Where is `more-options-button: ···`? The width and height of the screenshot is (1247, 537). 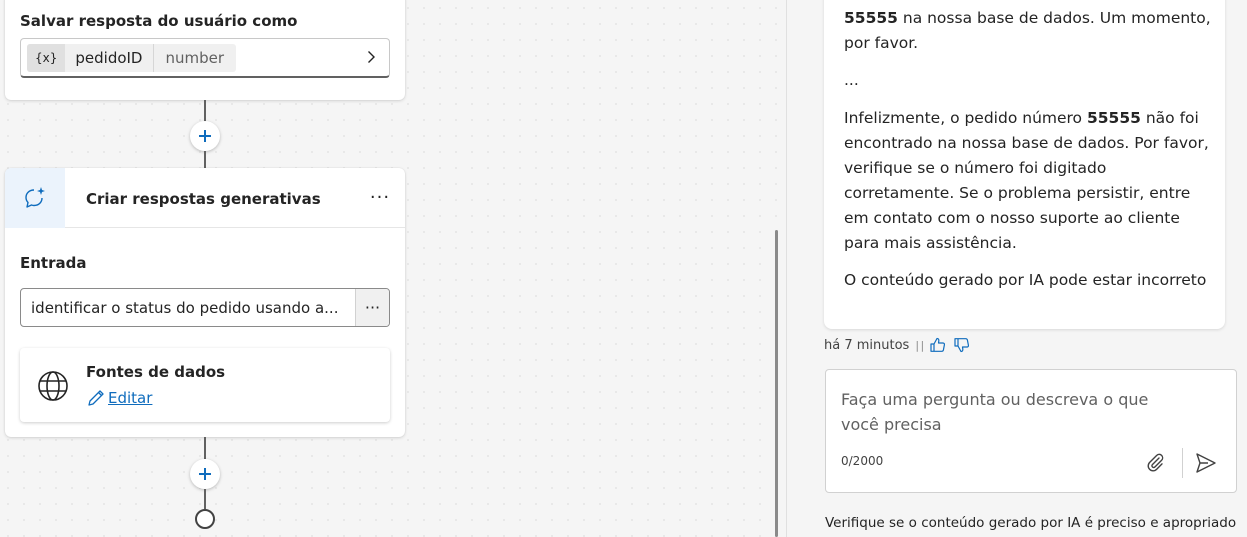
more-options-button: ··· is located at coordinates (380, 197).